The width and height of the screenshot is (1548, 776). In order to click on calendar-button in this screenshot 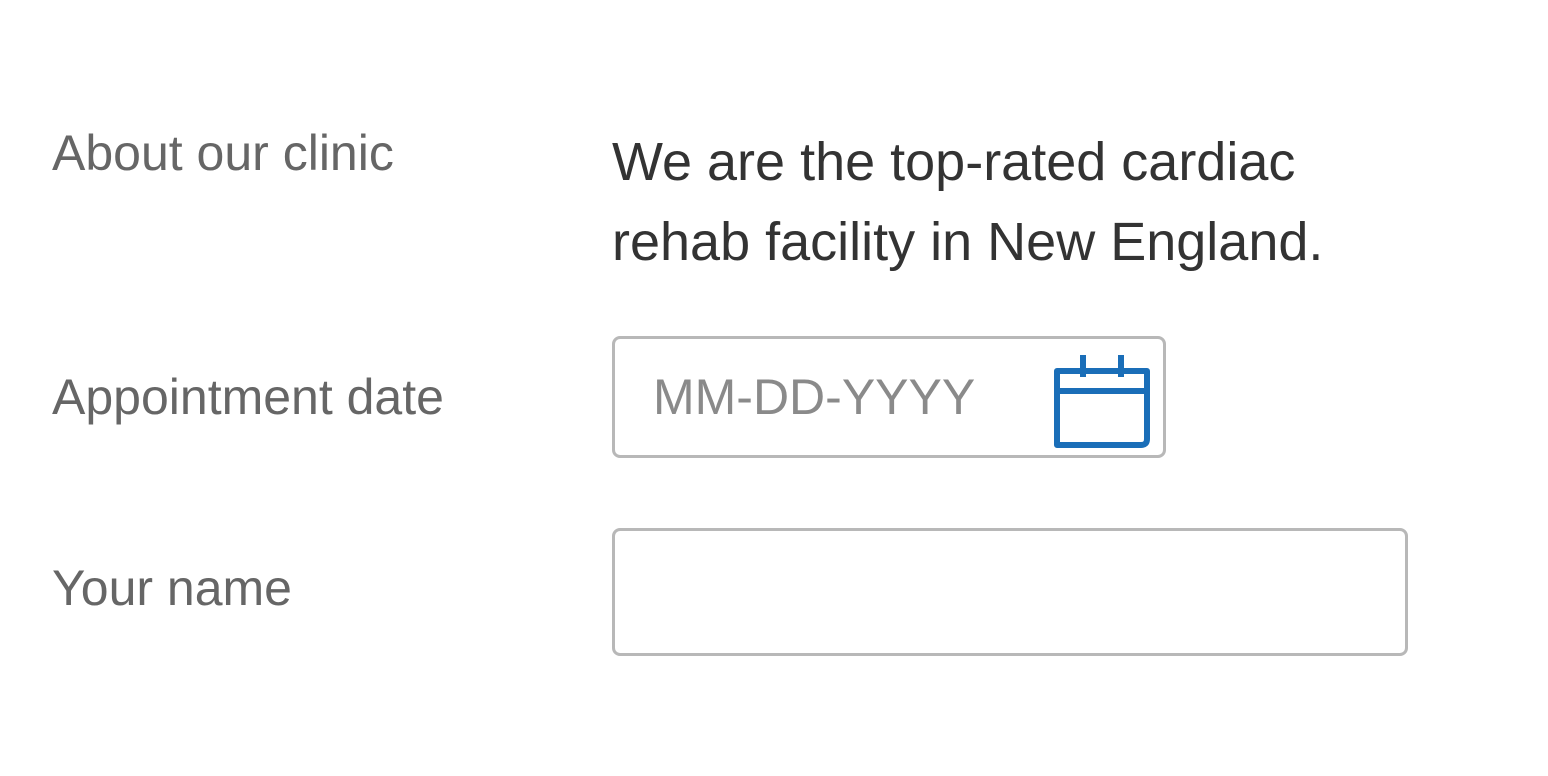, I will do `click(1103, 401)`.